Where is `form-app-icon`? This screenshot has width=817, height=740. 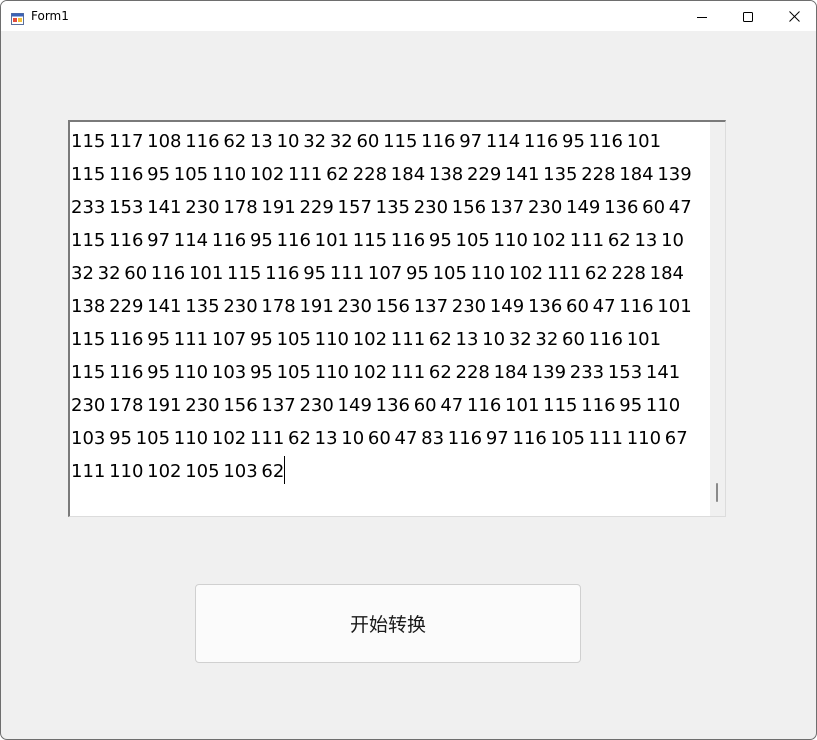 form-app-icon is located at coordinates (17, 17).